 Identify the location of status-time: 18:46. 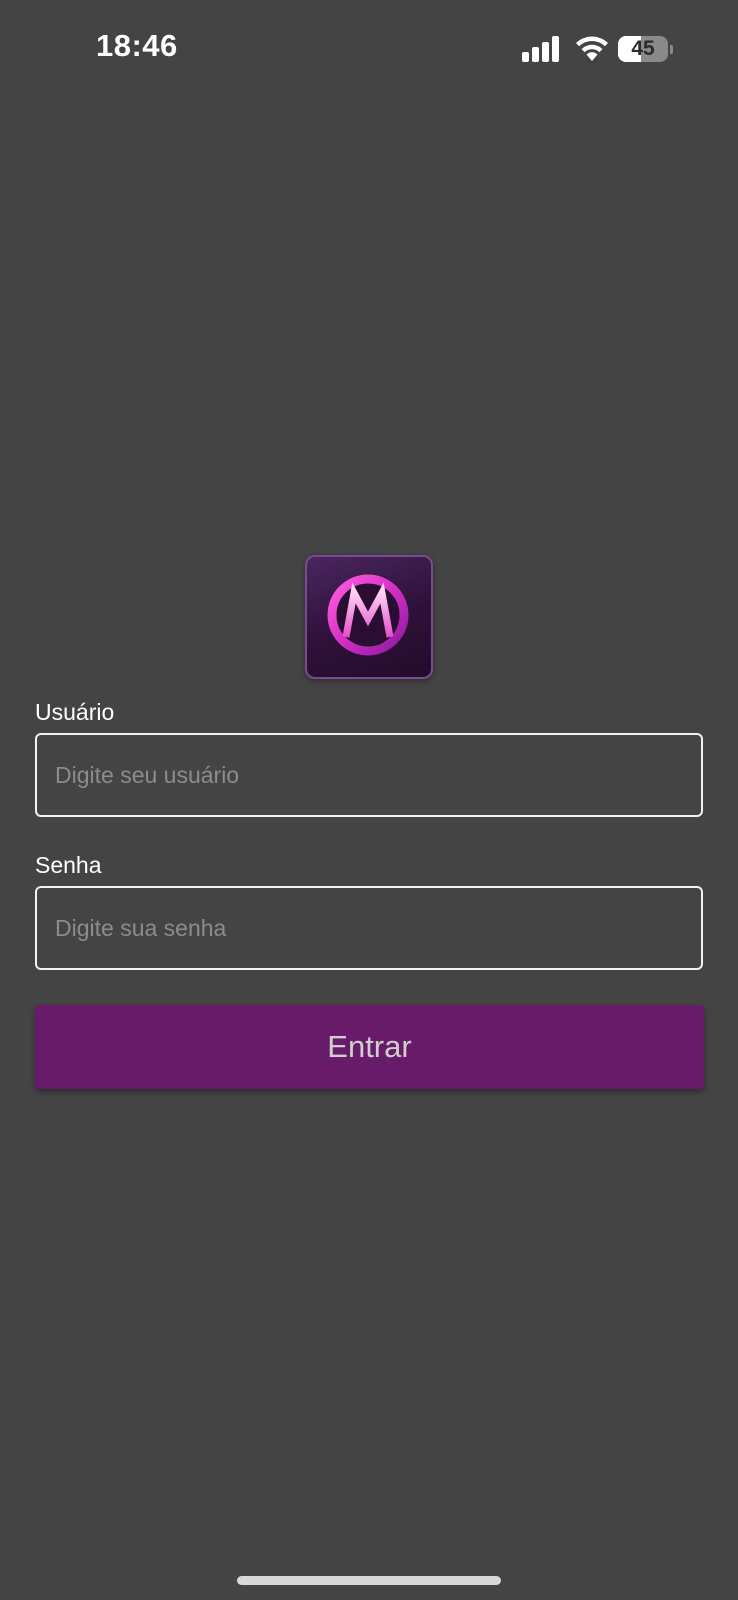
(137, 45).